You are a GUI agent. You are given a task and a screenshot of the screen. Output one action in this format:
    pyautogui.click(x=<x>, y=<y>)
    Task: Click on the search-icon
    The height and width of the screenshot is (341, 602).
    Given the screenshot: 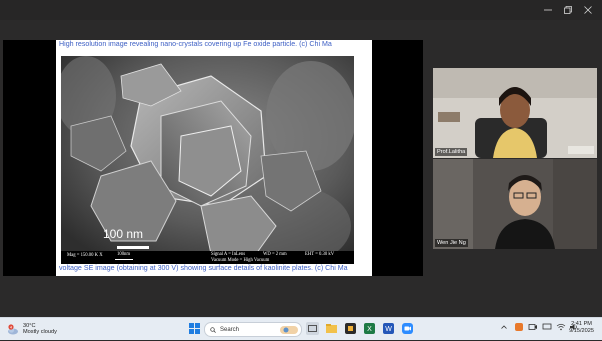 What is the action you would take?
    pyautogui.click(x=213, y=329)
    